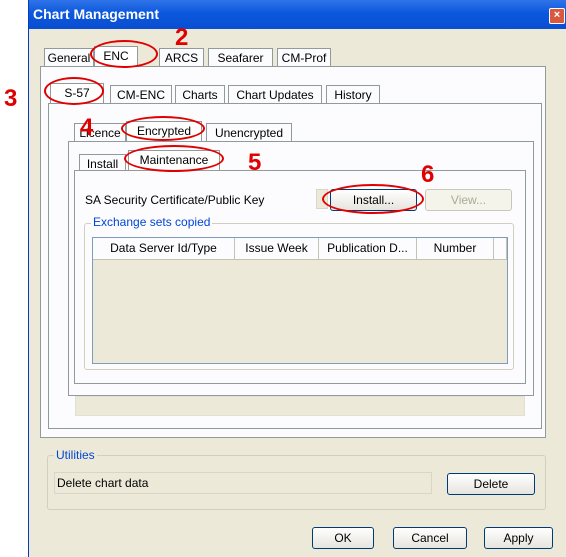  Describe the element at coordinates (430, 538) in the screenshot. I see `cancel-button: Cancel` at that location.